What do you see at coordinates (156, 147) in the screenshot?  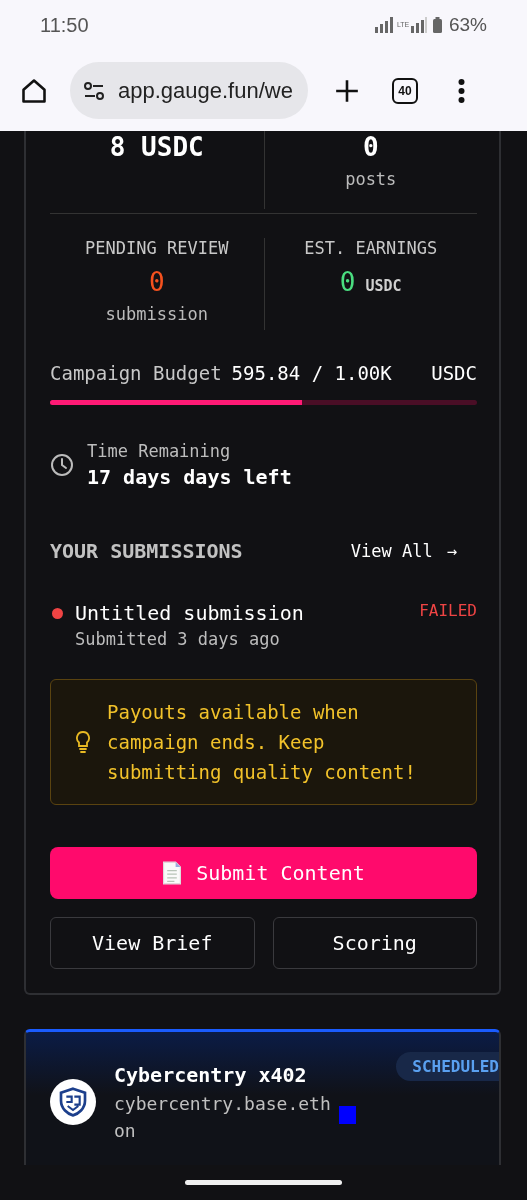 I see `stat-value: 8 USDC` at bounding box center [156, 147].